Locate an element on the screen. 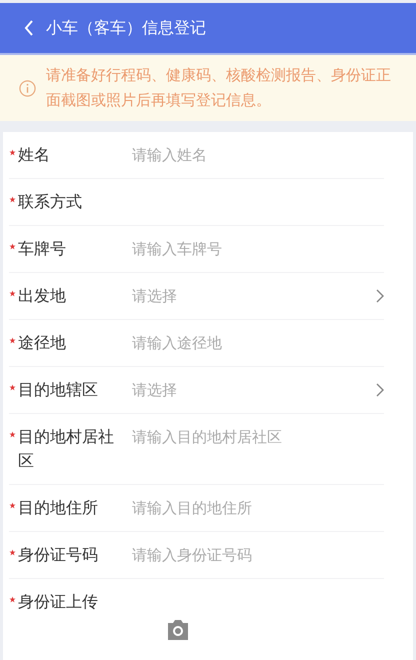 Image resolution: width=416 pixels, height=660 pixels. field-label: 姓名 is located at coordinates (34, 155).